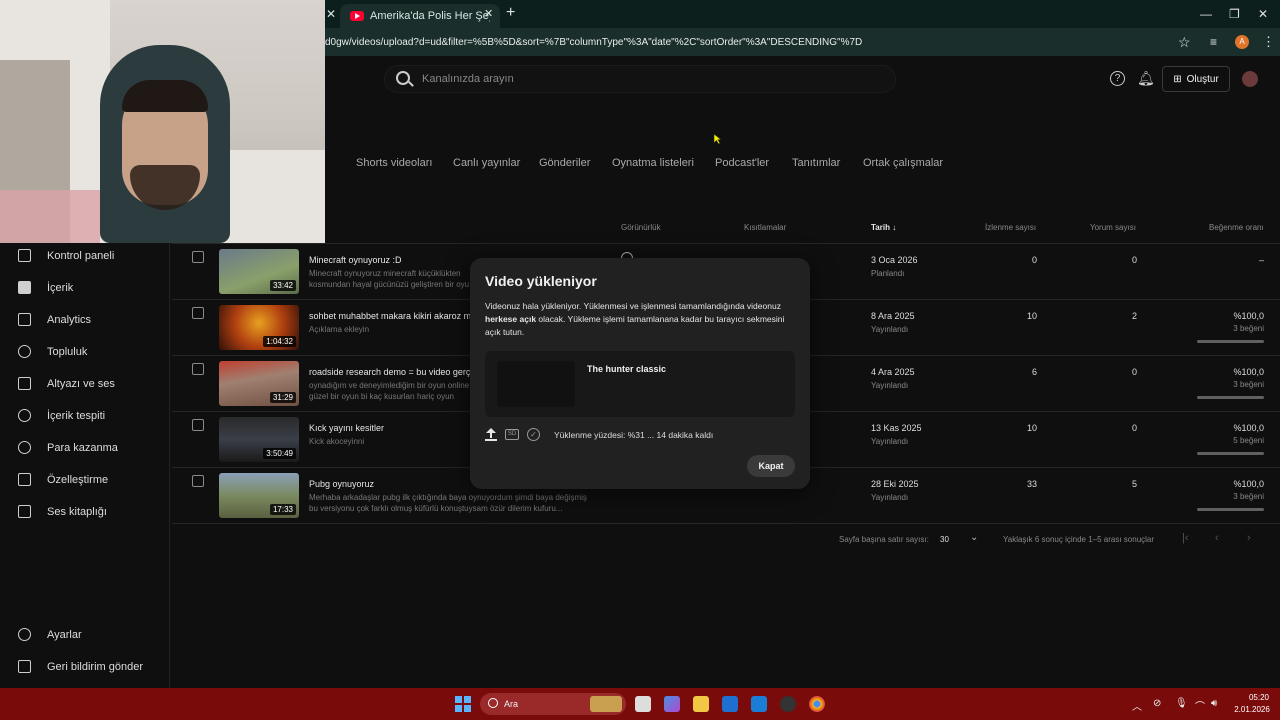 The width and height of the screenshot is (1280, 720). What do you see at coordinates (60, 287) in the screenshot?
I see `sidebar-item-label: İçerik` at bounding box center [60, 287].